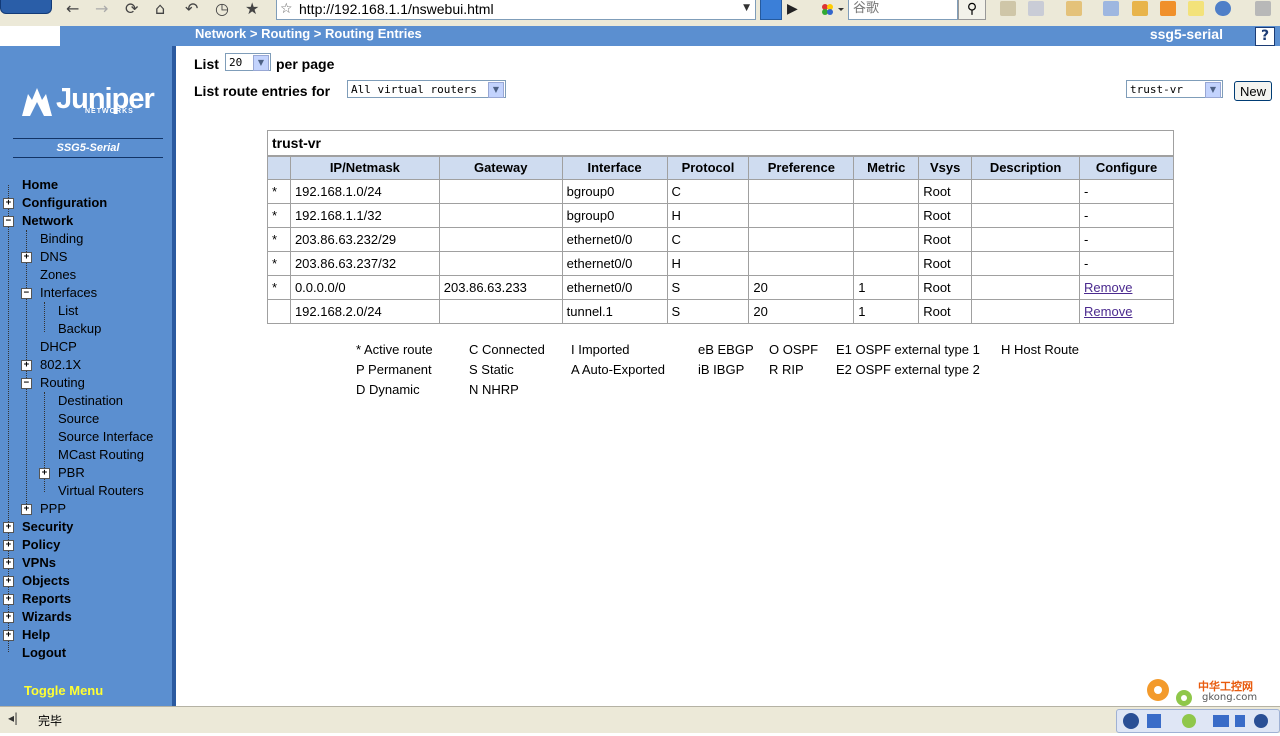 The width and height of the screenshot is (1280, 736). What do you see at coordinates (1174, 89) in the screenshot?
I see `vr-select: trust-vr ▼` at bounding box center [1174, 89].